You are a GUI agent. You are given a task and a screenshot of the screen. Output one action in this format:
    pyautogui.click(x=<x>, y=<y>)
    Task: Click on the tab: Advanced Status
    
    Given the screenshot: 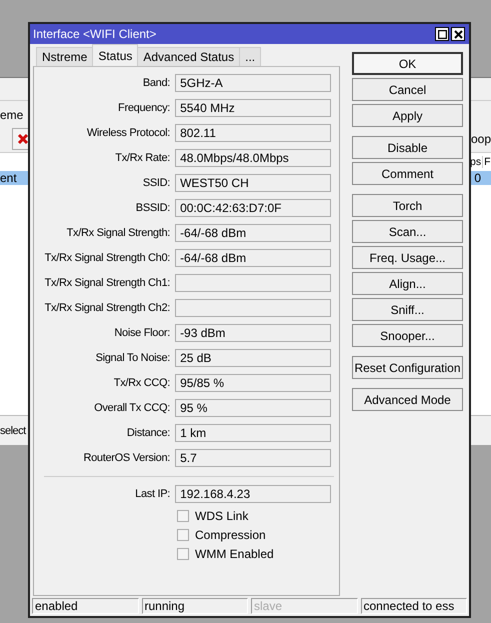 What is the action you would take?
    pyautogui.click(x=188, y=56)
    